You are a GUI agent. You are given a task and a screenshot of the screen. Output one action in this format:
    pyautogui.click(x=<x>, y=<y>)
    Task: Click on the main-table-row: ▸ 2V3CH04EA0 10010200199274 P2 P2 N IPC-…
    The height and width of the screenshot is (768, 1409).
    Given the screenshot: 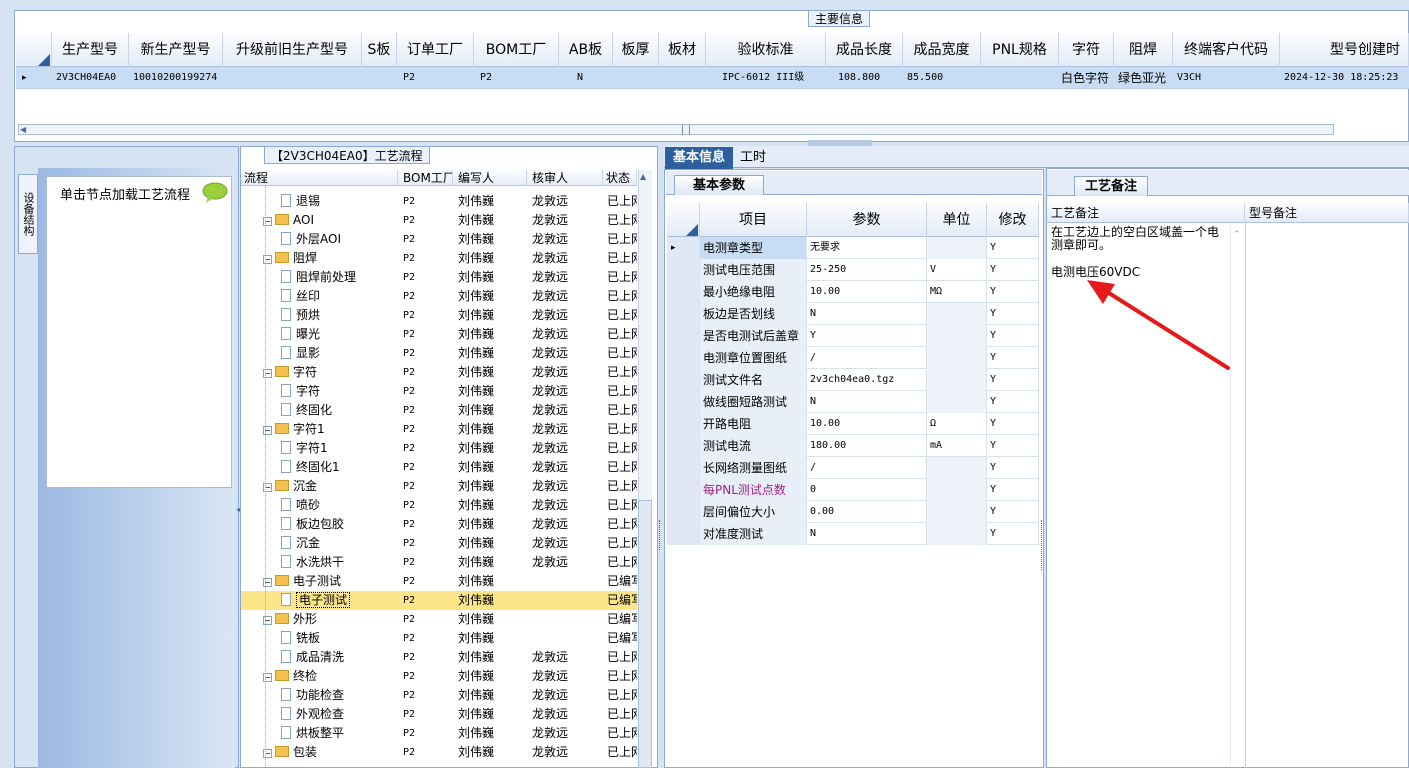 What is the action you would take?
    pyautogui.click(x=712, y=78)
    